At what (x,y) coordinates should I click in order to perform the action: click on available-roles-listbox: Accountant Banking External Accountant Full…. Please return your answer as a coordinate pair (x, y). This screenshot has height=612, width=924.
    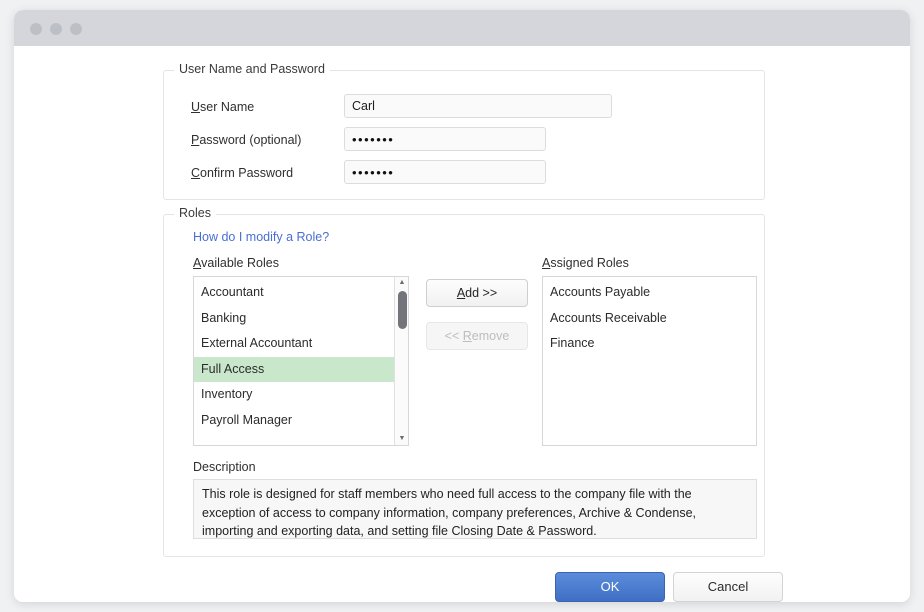
    Looking at the image, I should click on (301, 361).